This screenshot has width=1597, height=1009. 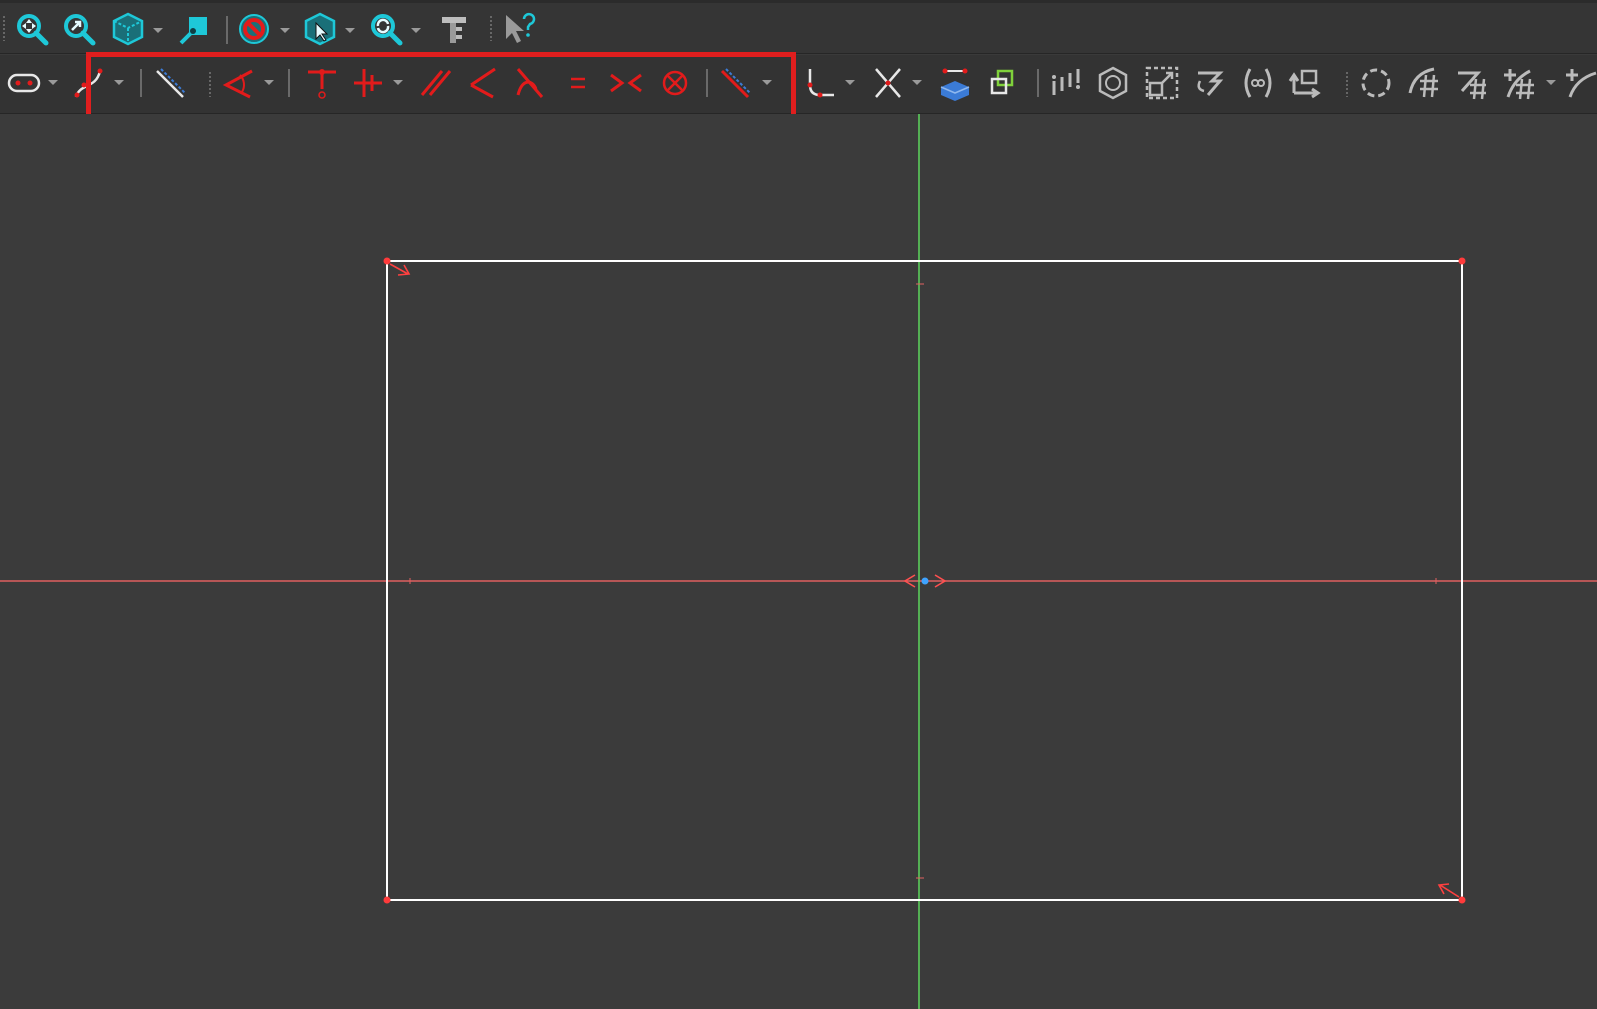 What do you see at coordinates (128, 29) in the screenshot?
I see `standard-views-icon` at bounding box center [128, 29].